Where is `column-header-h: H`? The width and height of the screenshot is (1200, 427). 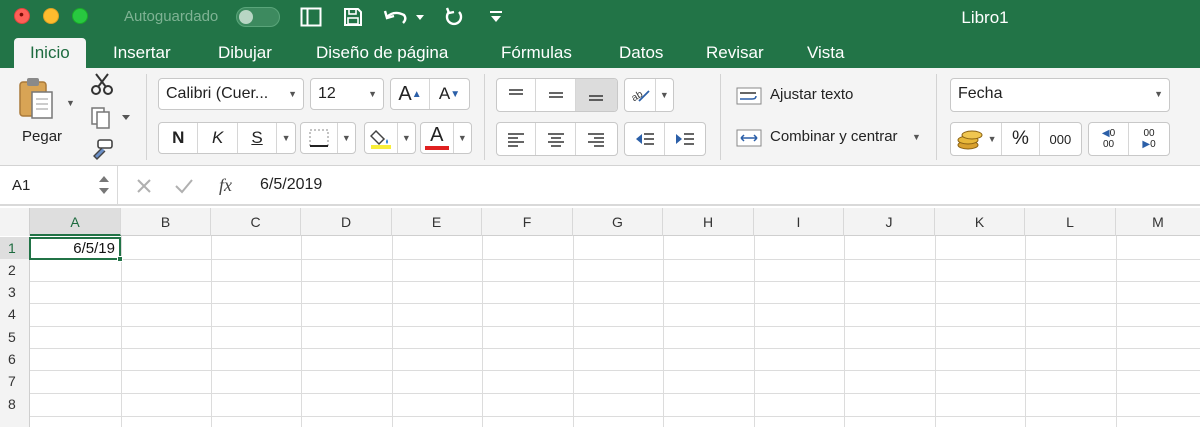
column-header-h: H is located at coordinates (708, 222).